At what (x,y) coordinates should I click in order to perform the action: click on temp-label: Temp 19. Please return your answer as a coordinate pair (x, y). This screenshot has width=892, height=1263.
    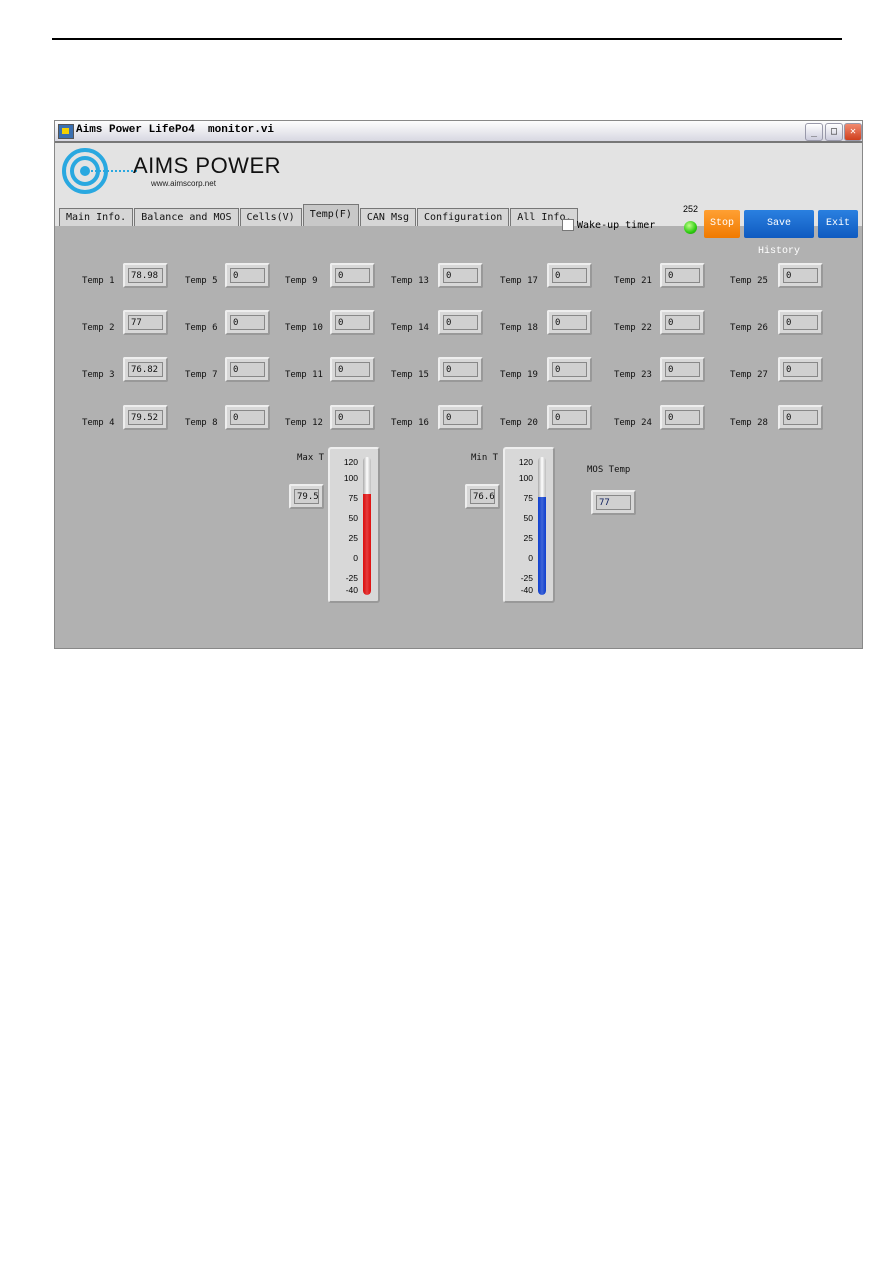
    Looking at the image, I should click on (519, 375).